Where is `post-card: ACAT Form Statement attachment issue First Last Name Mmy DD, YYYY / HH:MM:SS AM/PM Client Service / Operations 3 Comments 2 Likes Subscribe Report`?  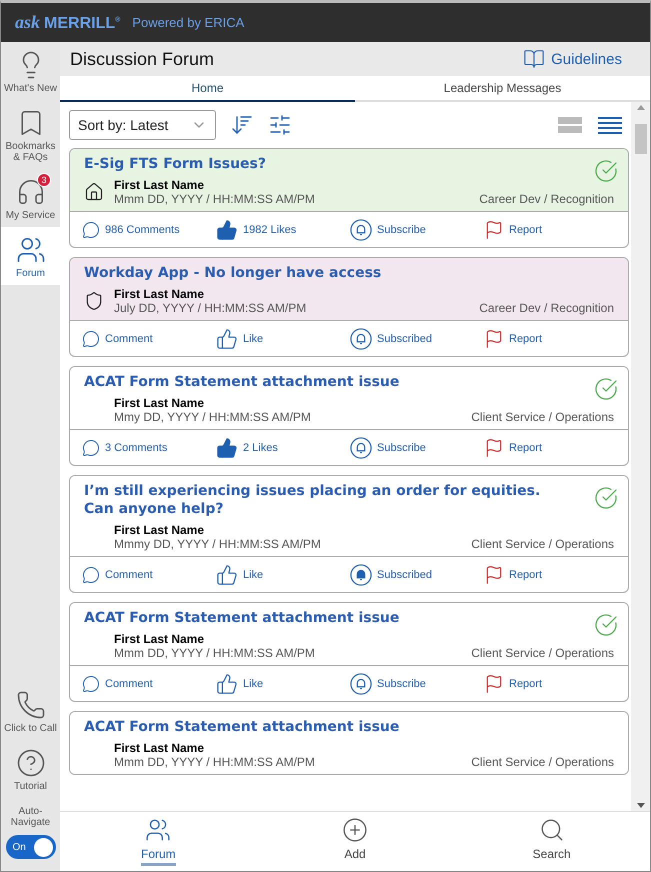
post-card: ACAT Form Statement attachment issue First Last Name Mmy DD, YYYY / HH:MM:SS AM/PM Client Service / Operations 3 Comments 2 Likes Subscribe Report is located at coordinates (349, 416).